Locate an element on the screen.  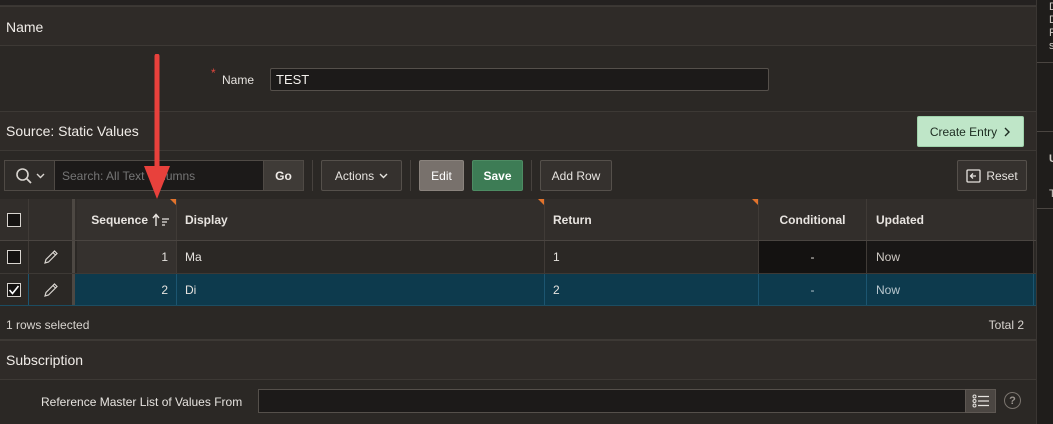
column-header-conditional: Conditional is located at coordinates (813, 219).